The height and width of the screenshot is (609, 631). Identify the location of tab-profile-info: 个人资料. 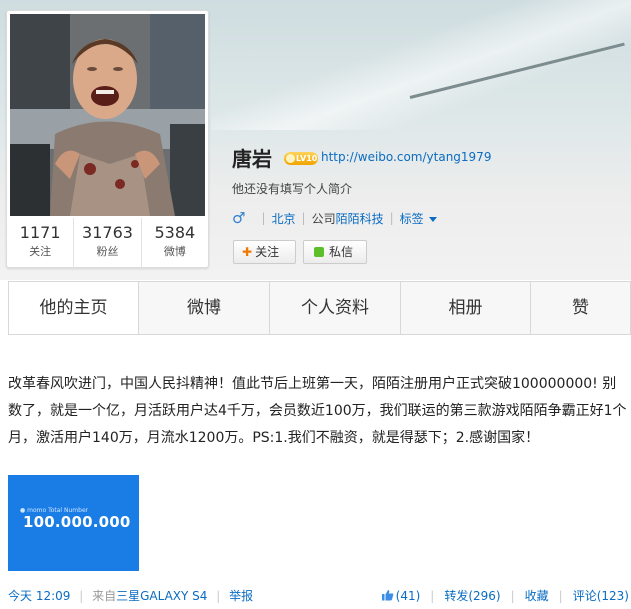
(335, 308).